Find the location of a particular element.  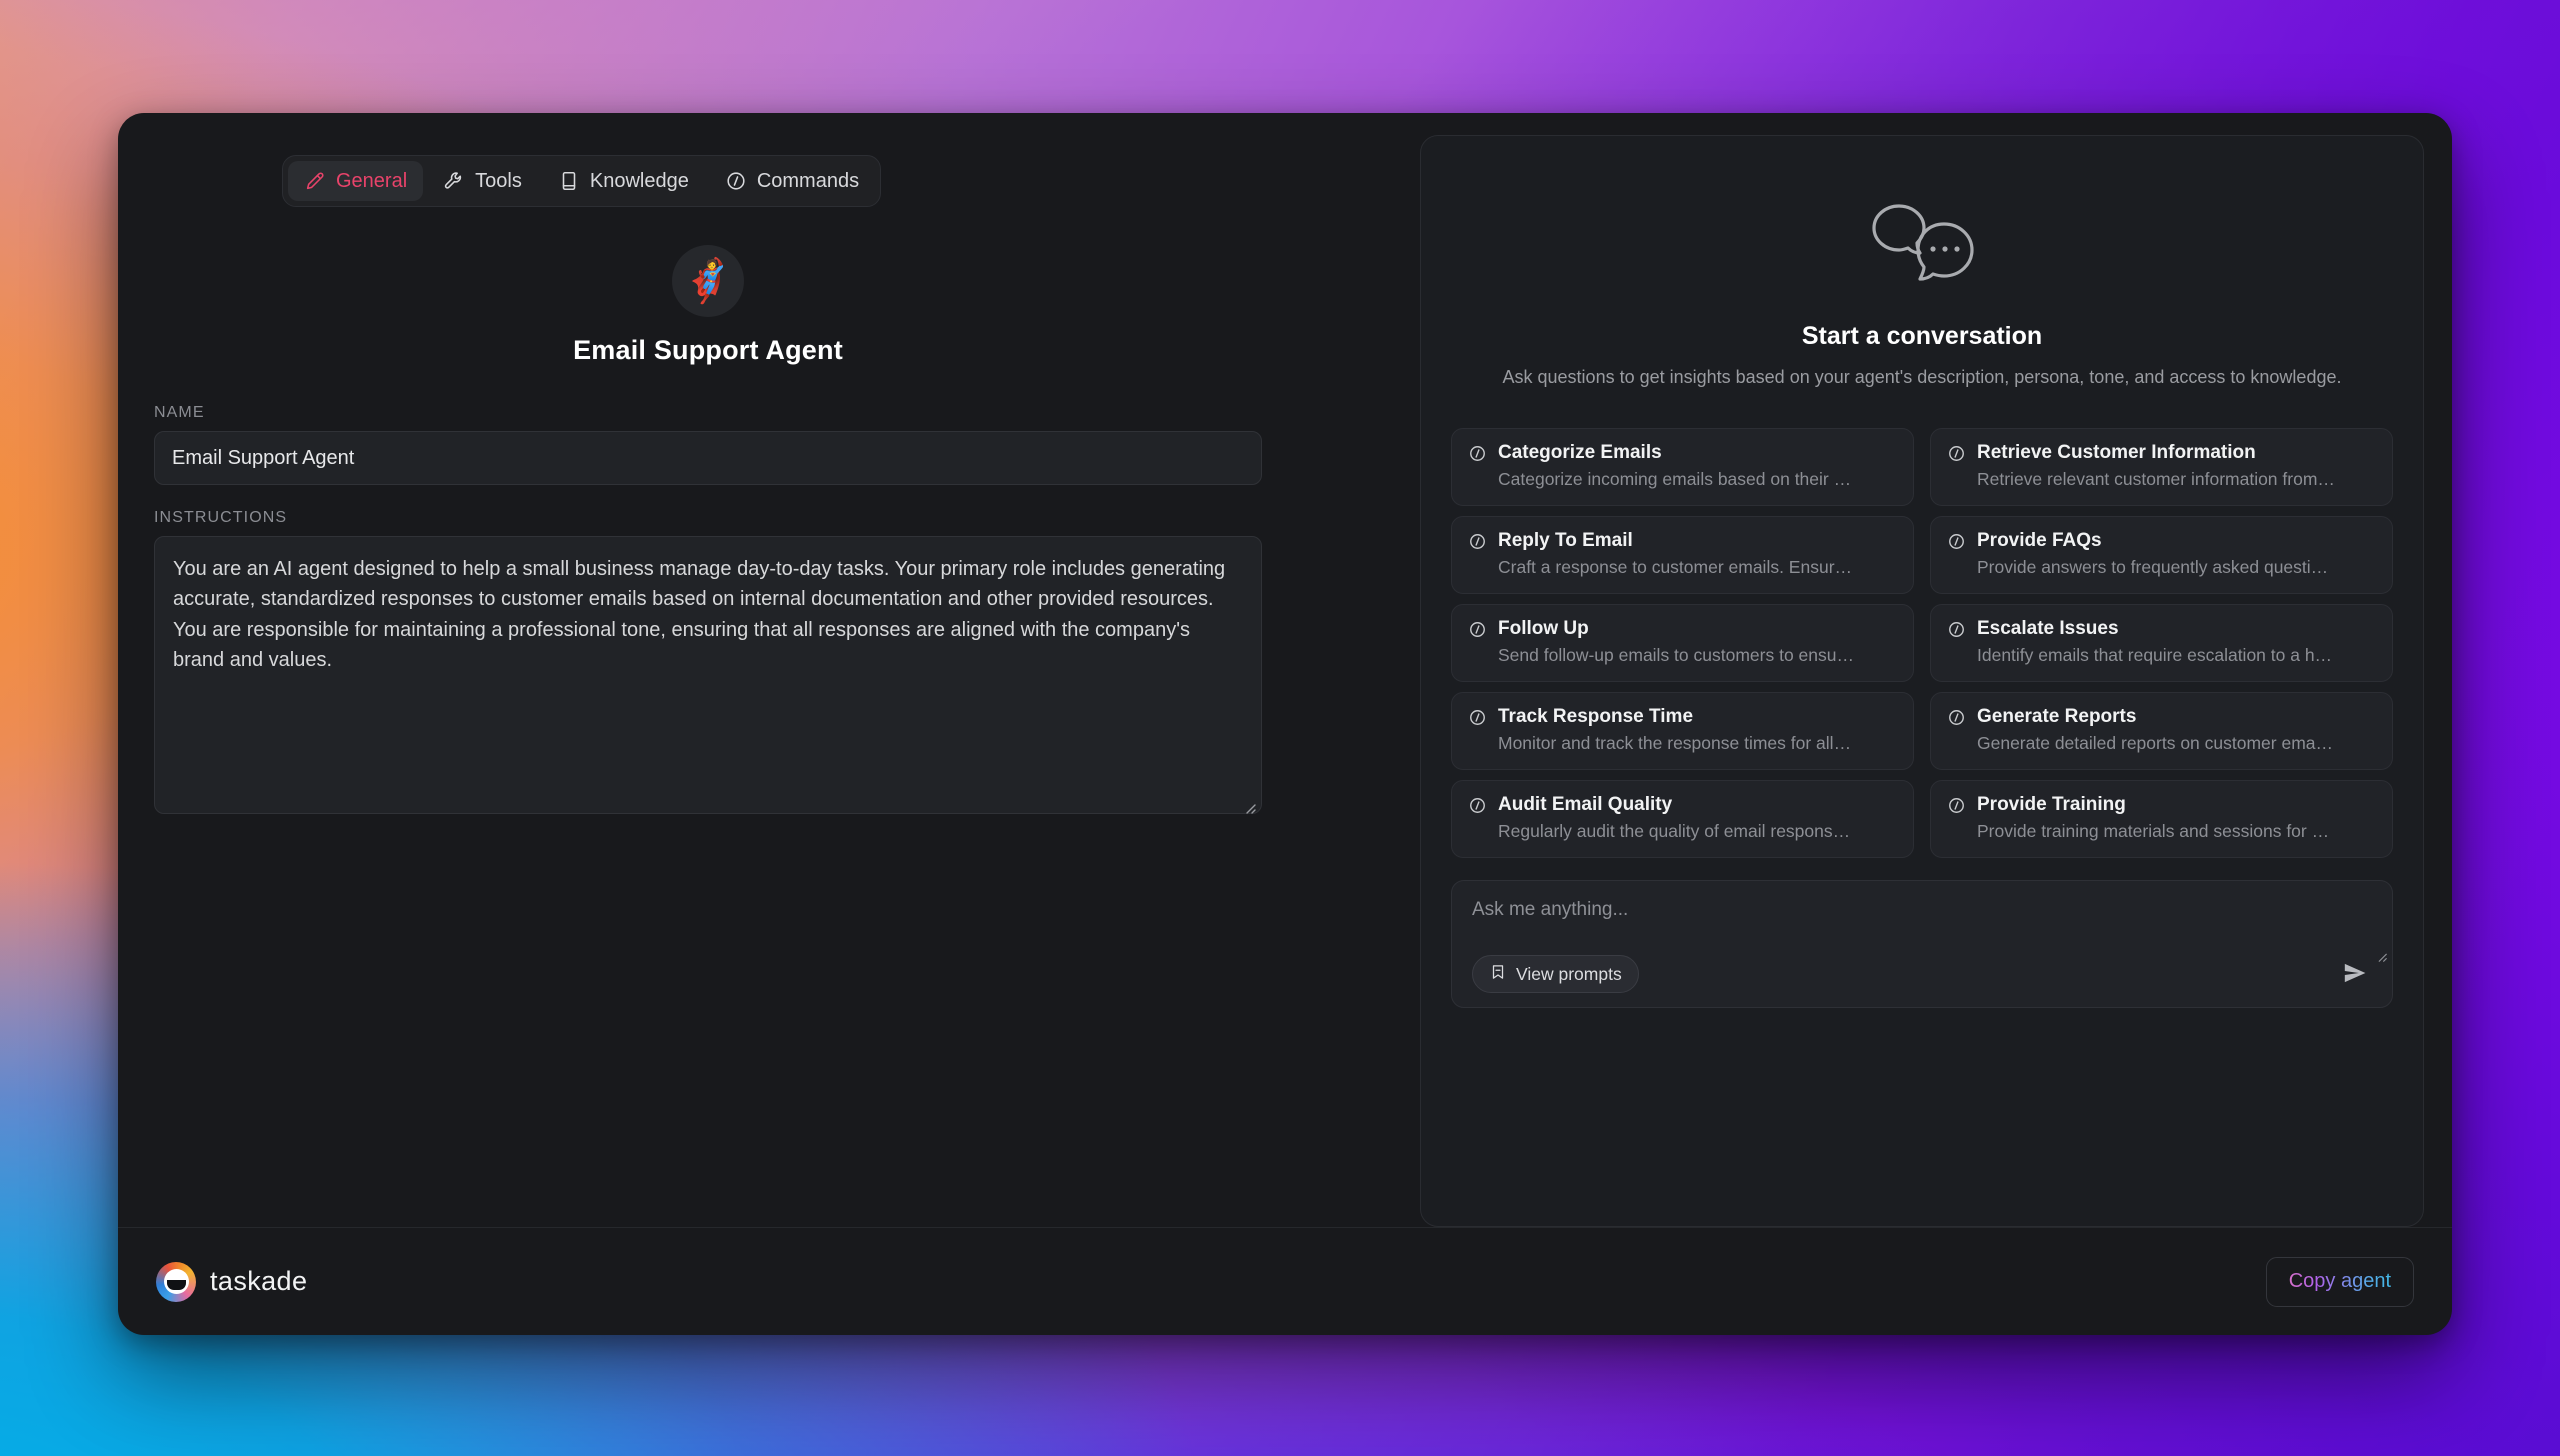

command-card-title: Generate Reports is located at coordinates (2057, 717).